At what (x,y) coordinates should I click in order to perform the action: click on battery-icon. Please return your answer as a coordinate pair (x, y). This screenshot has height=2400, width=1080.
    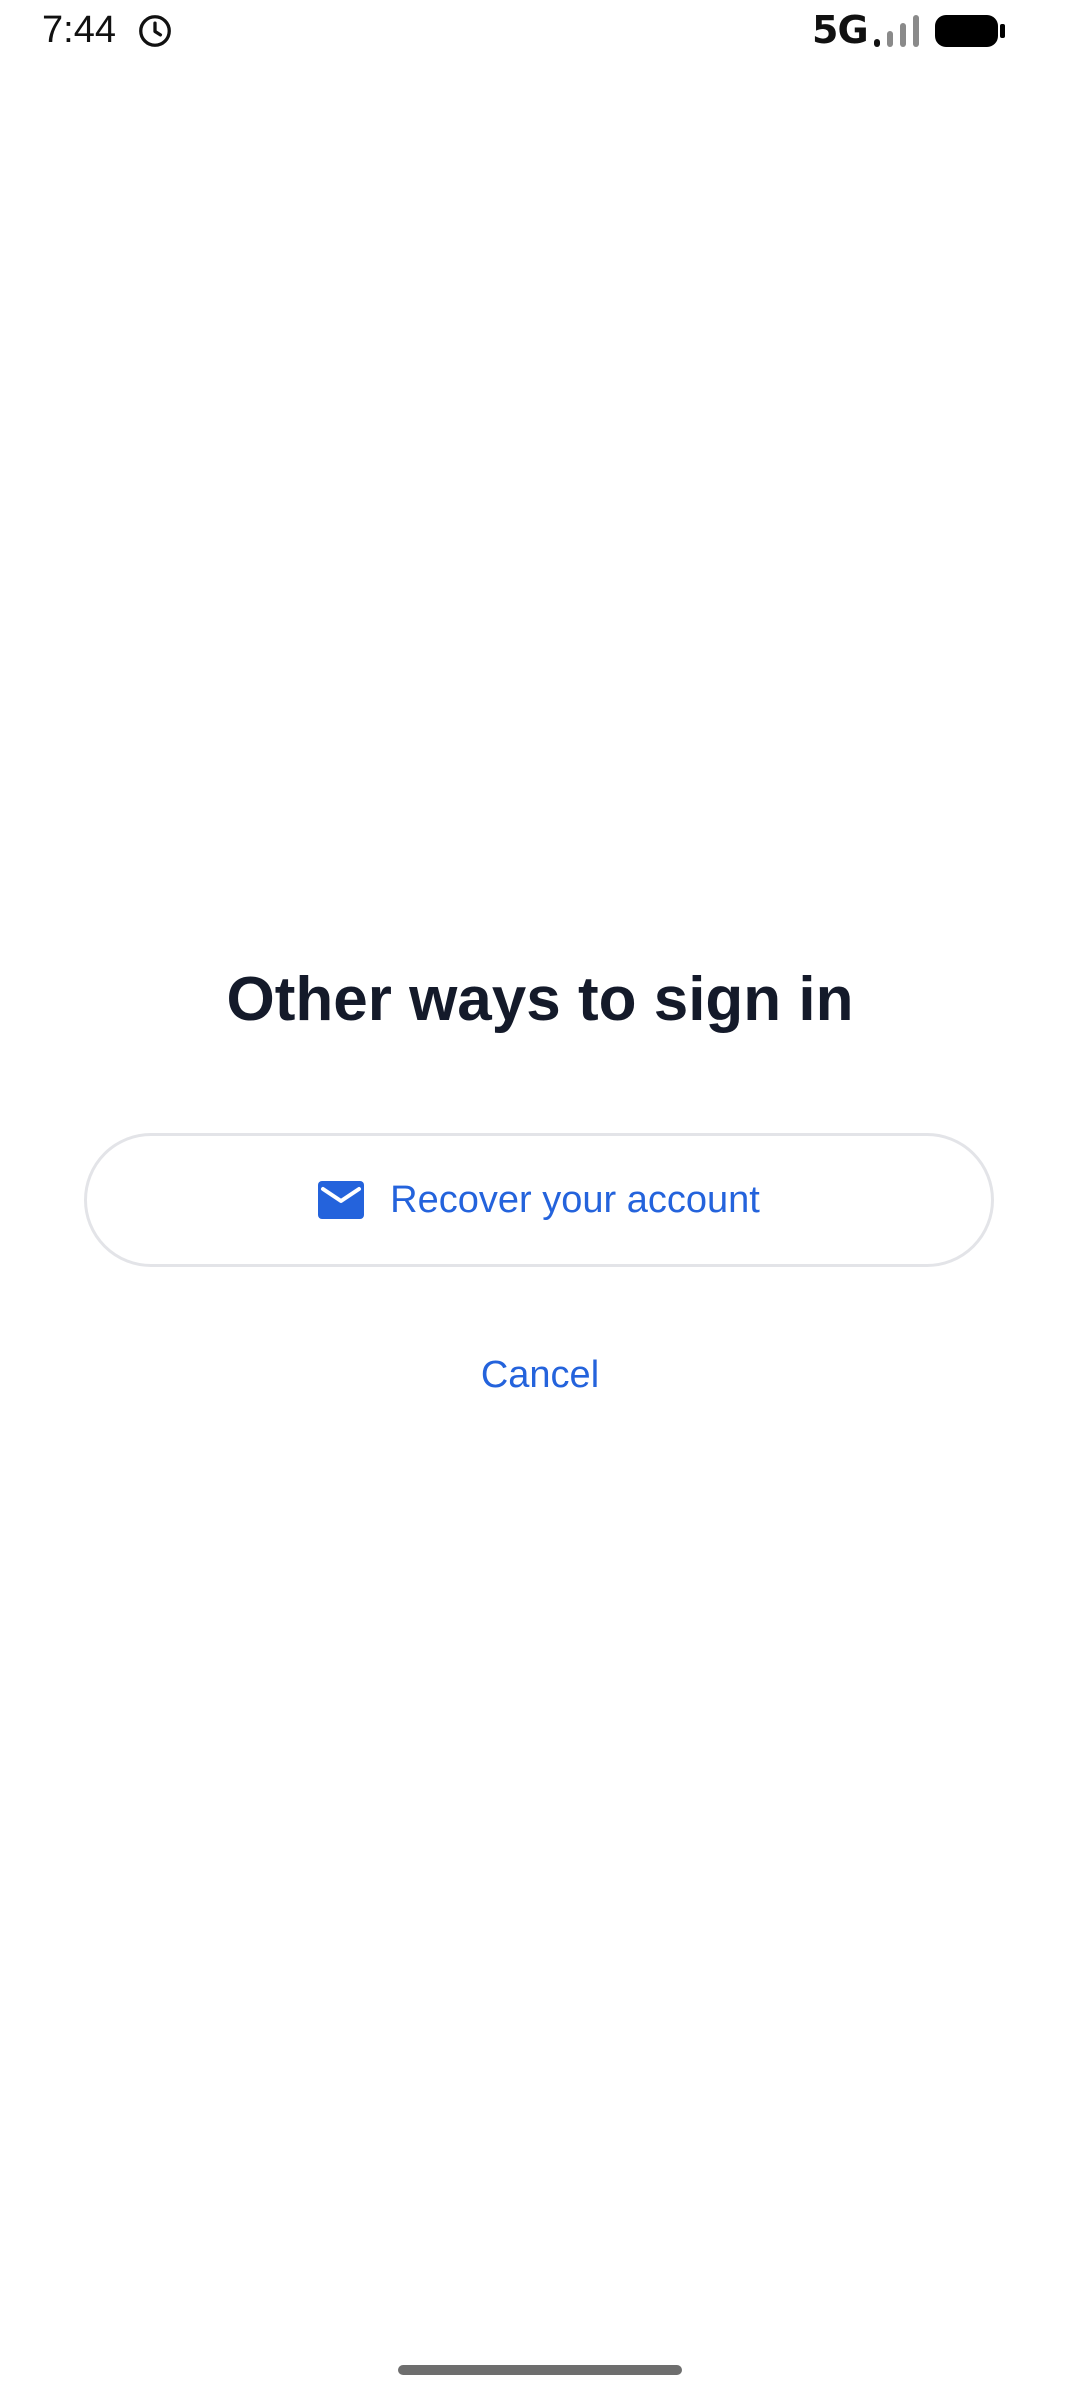
    Looking at the image, I should click on (970, 31).